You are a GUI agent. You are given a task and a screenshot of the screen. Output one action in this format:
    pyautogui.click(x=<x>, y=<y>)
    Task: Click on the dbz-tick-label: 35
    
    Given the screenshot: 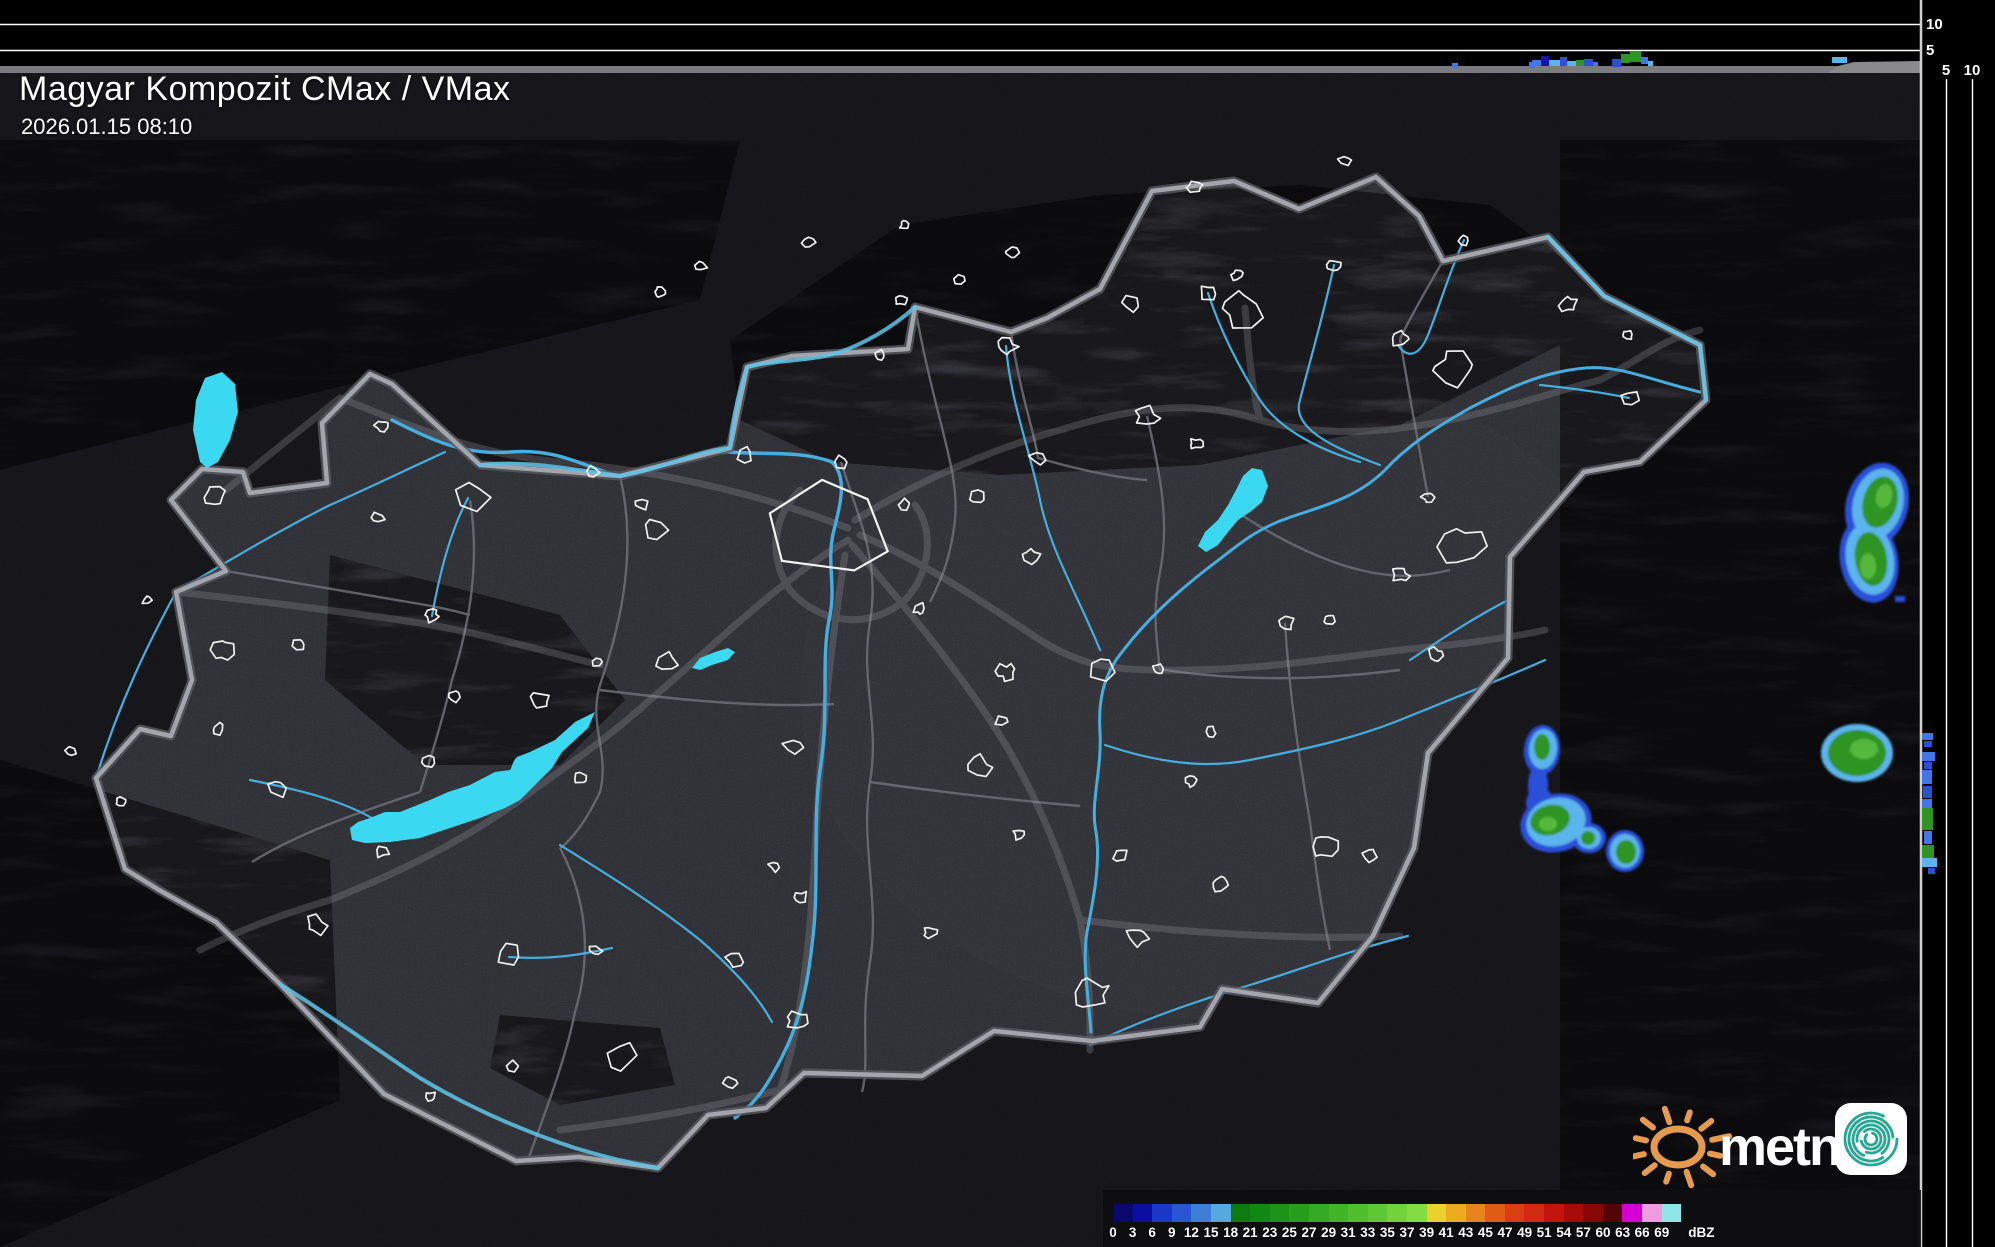 What is the action you would take?
    pyautogui.click(x=1387, y=1232)
    